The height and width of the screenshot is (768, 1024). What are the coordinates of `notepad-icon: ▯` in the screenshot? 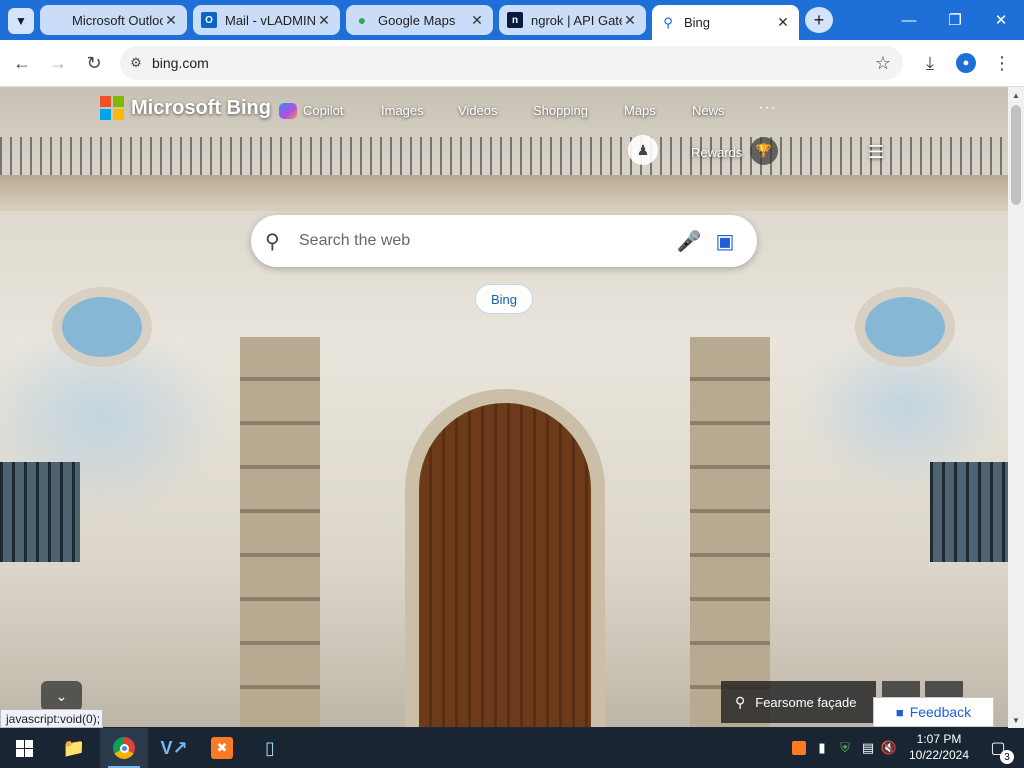 It's located at (270, 747).